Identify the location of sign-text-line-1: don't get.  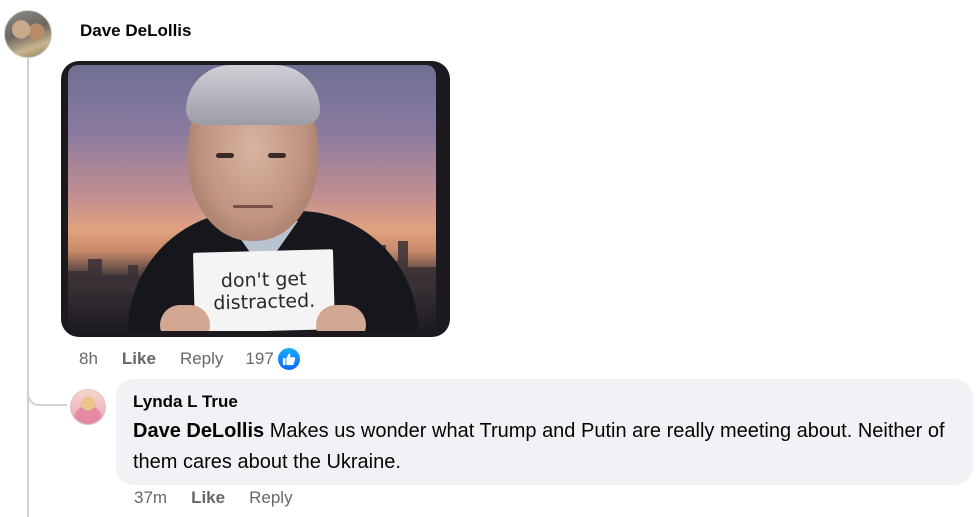
(263, 280).